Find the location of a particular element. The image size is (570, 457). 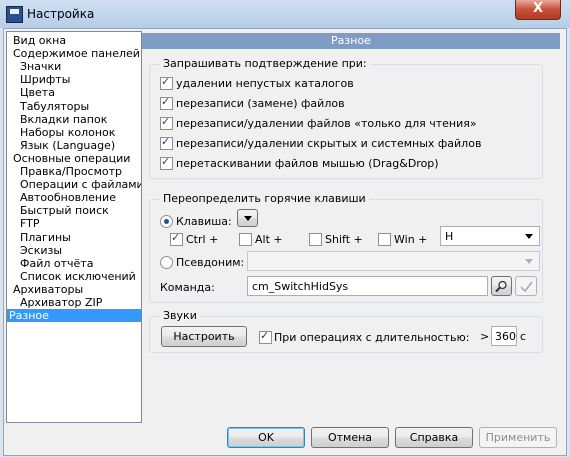

key-select-value: H is located at coordinates (449, 236).